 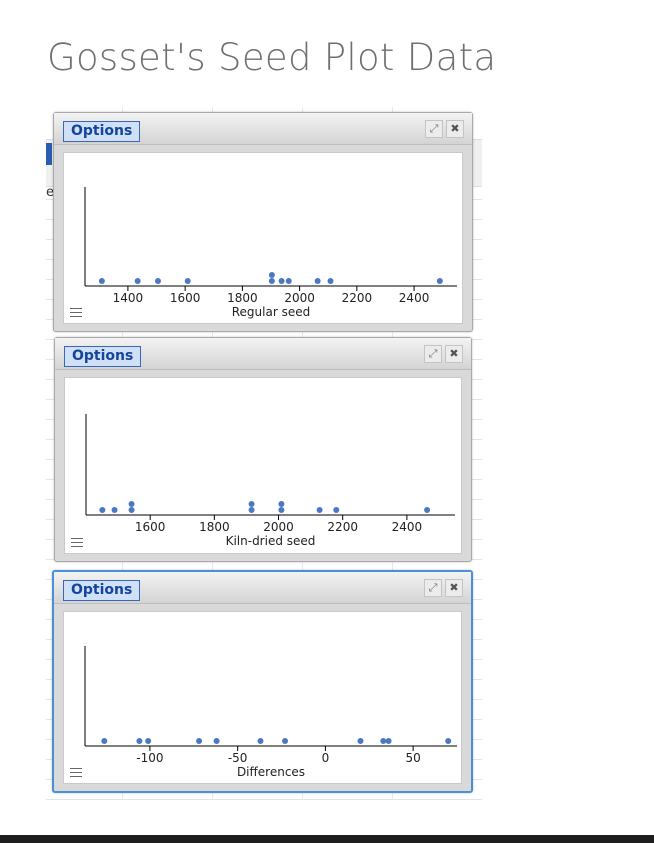 What do you see at coordinates (327, 839) in the screenshot?
I see `bottom-bar` at bounding box center [327, 839].